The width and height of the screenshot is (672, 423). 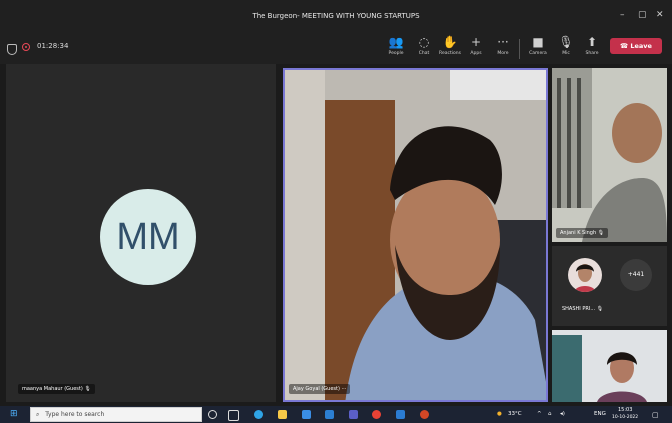 I want to click on reactions-icon: ✋, so click(x=450, y=42).